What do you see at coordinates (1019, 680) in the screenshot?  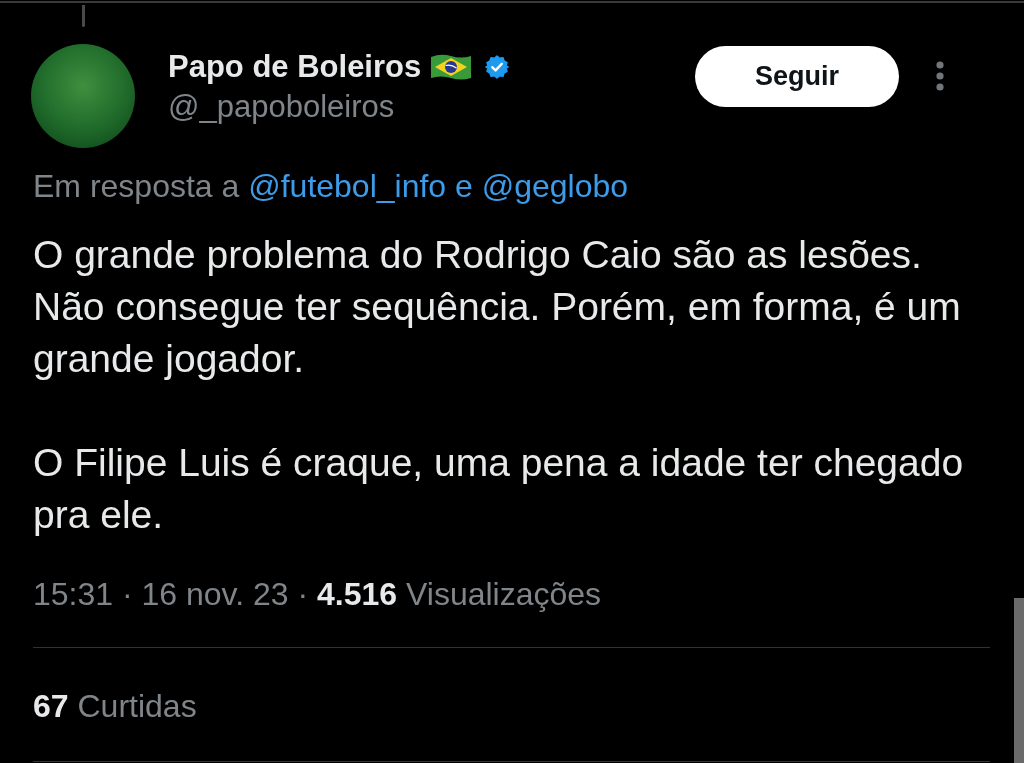 I see `scrollbar-thumb` at bounding box center [1019, 680].